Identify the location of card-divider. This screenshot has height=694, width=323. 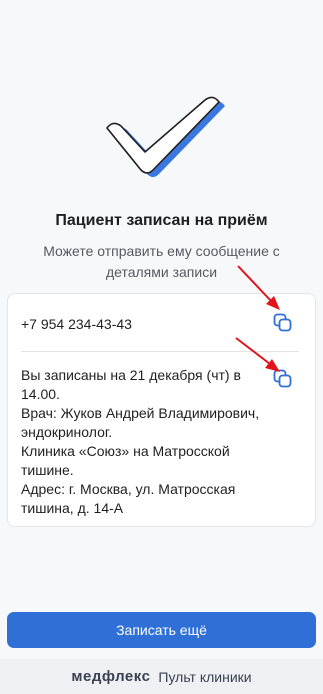
(160, 351).